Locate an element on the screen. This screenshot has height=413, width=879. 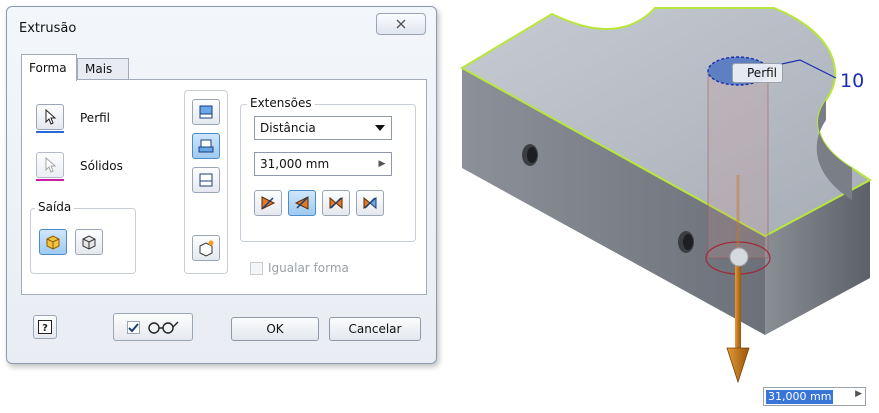
distance-readout-field: 31,000 mm ▶ is located at coordinates (814, 396).